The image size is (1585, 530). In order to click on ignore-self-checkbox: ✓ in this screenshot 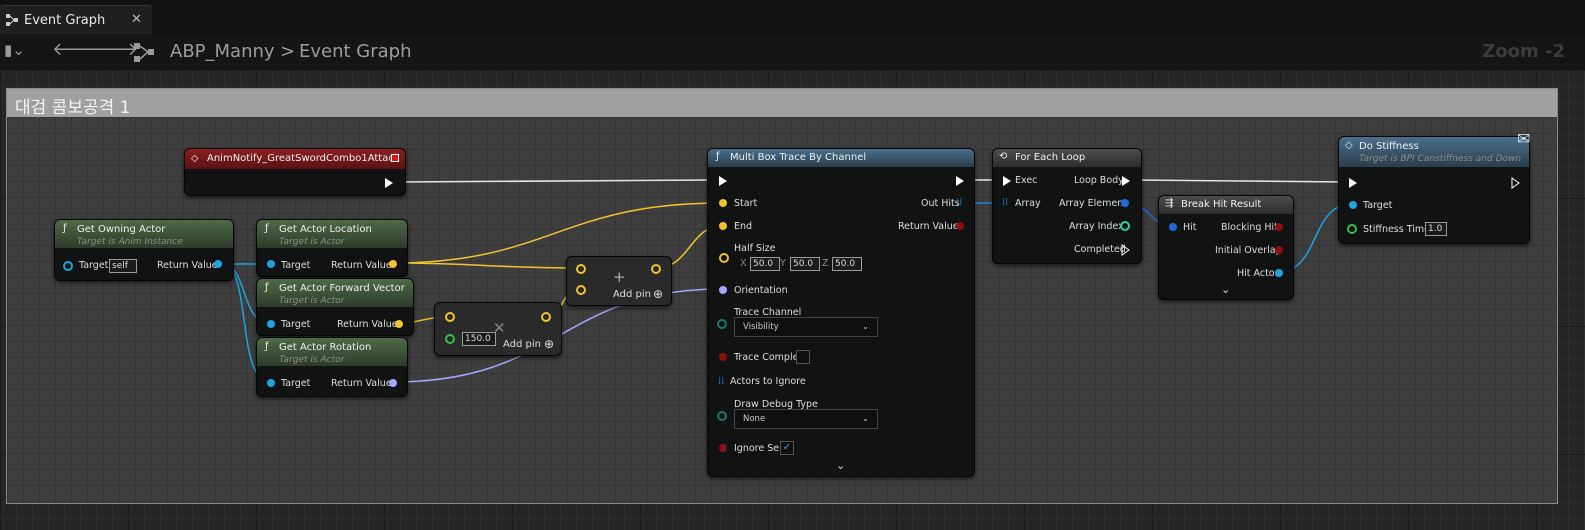, I will do `click(787, 448)`.